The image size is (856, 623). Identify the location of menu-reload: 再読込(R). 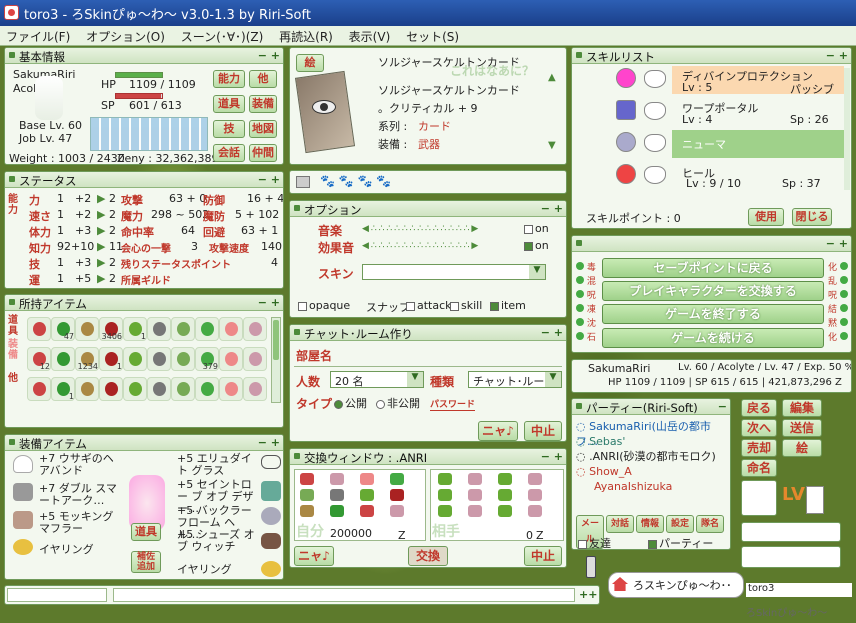
(306, 37).